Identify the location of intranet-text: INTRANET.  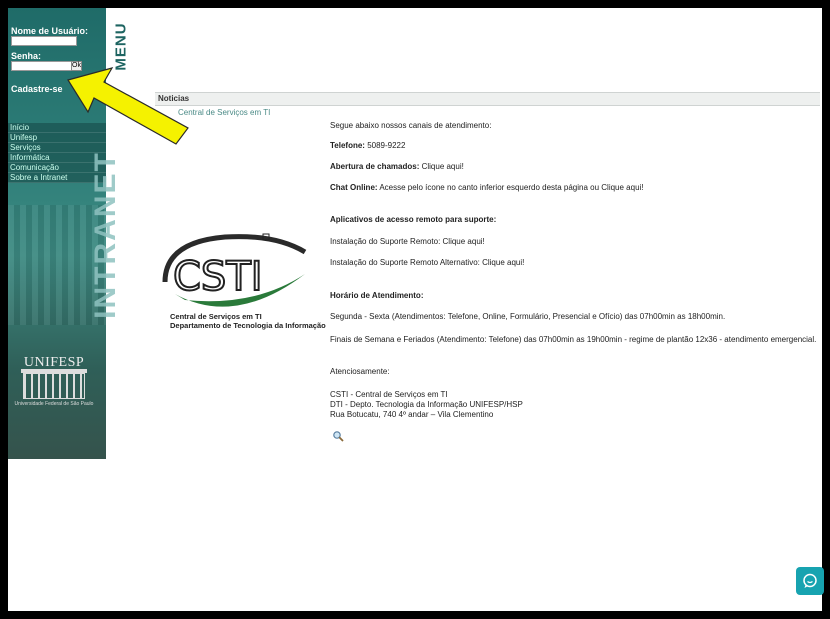
(105, 235).